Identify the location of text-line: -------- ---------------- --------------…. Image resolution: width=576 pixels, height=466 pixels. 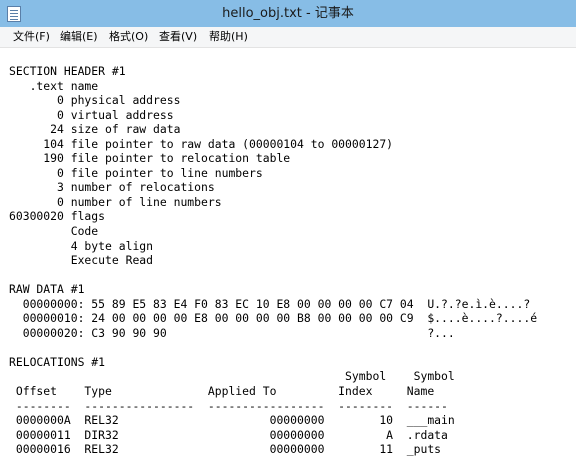
(228, 405).